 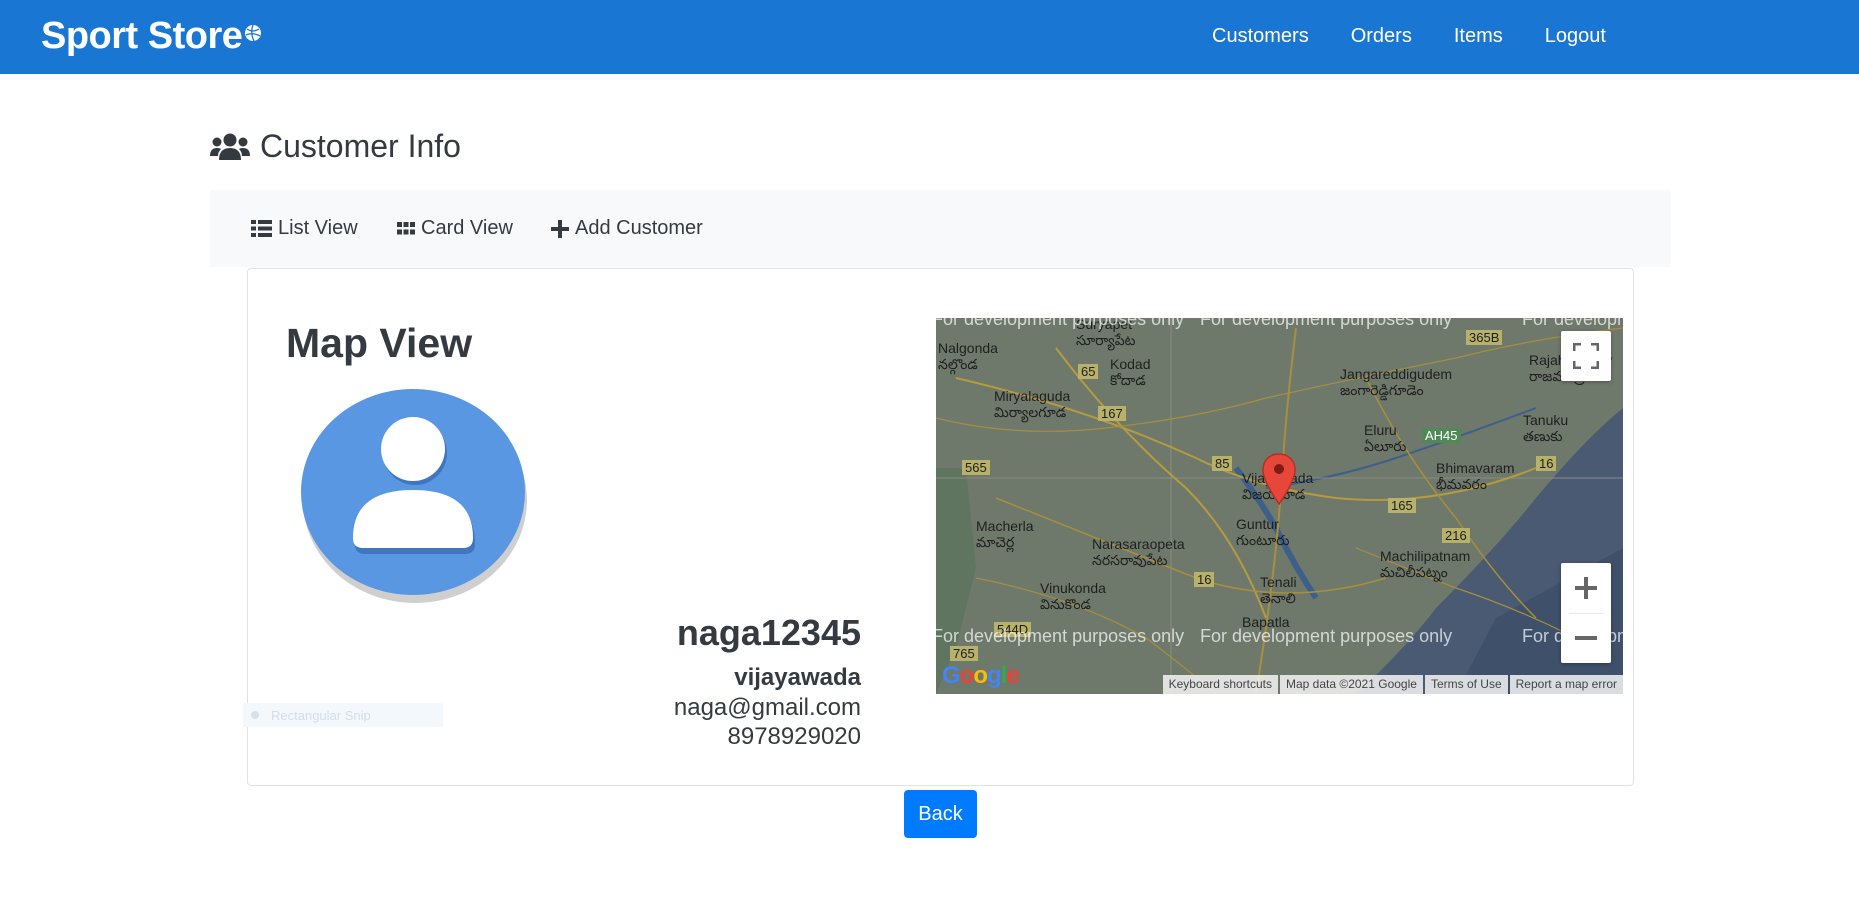 What do you see at coordinates (1278, 590) in the screenshot?
I see `map-label-tenali: Tenali తెనాలి` at bounding box center [1278, 590].